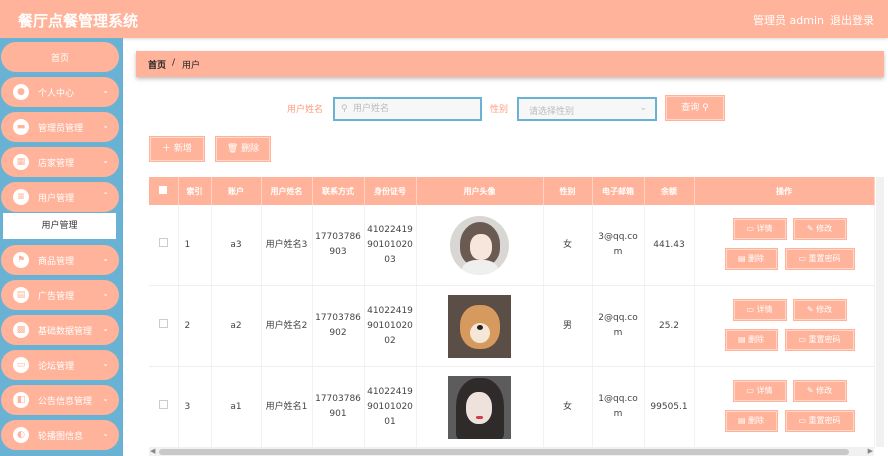 This screenshot has width=888, height=456. What do you see at coordinates (669, 191) in the screenshot?
I see `col-header-balance: 余额` at bounding box center [669, 191].